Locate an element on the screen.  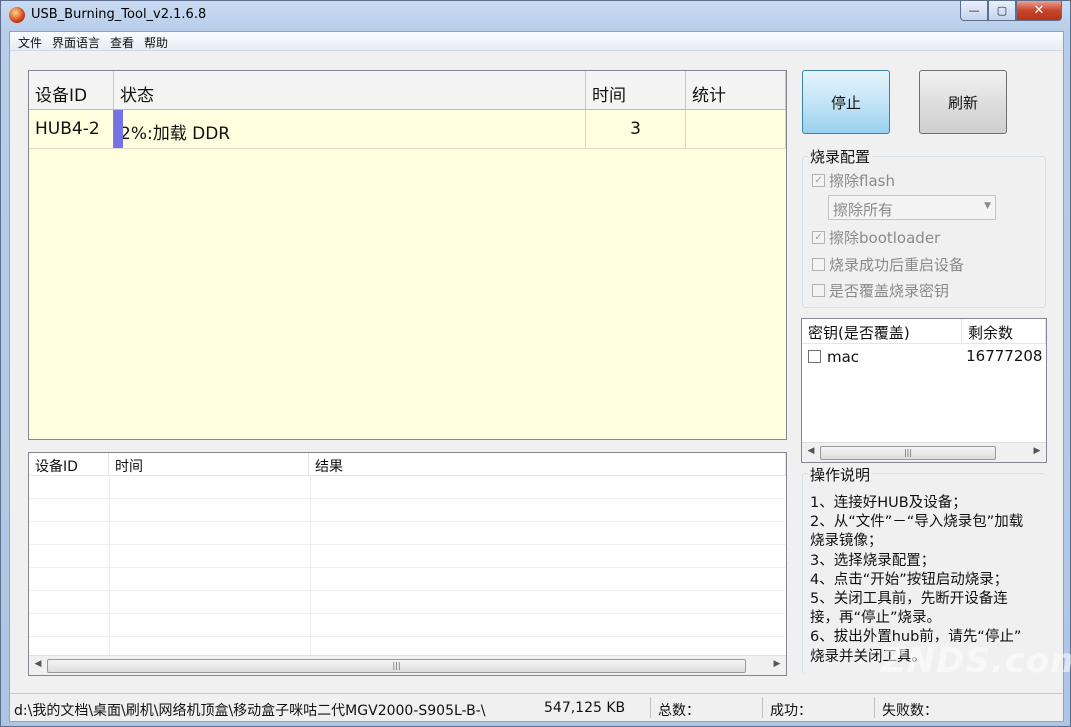
result-hscrollbar: ◀ ||| ▶ is located at coordinates (407, 665).